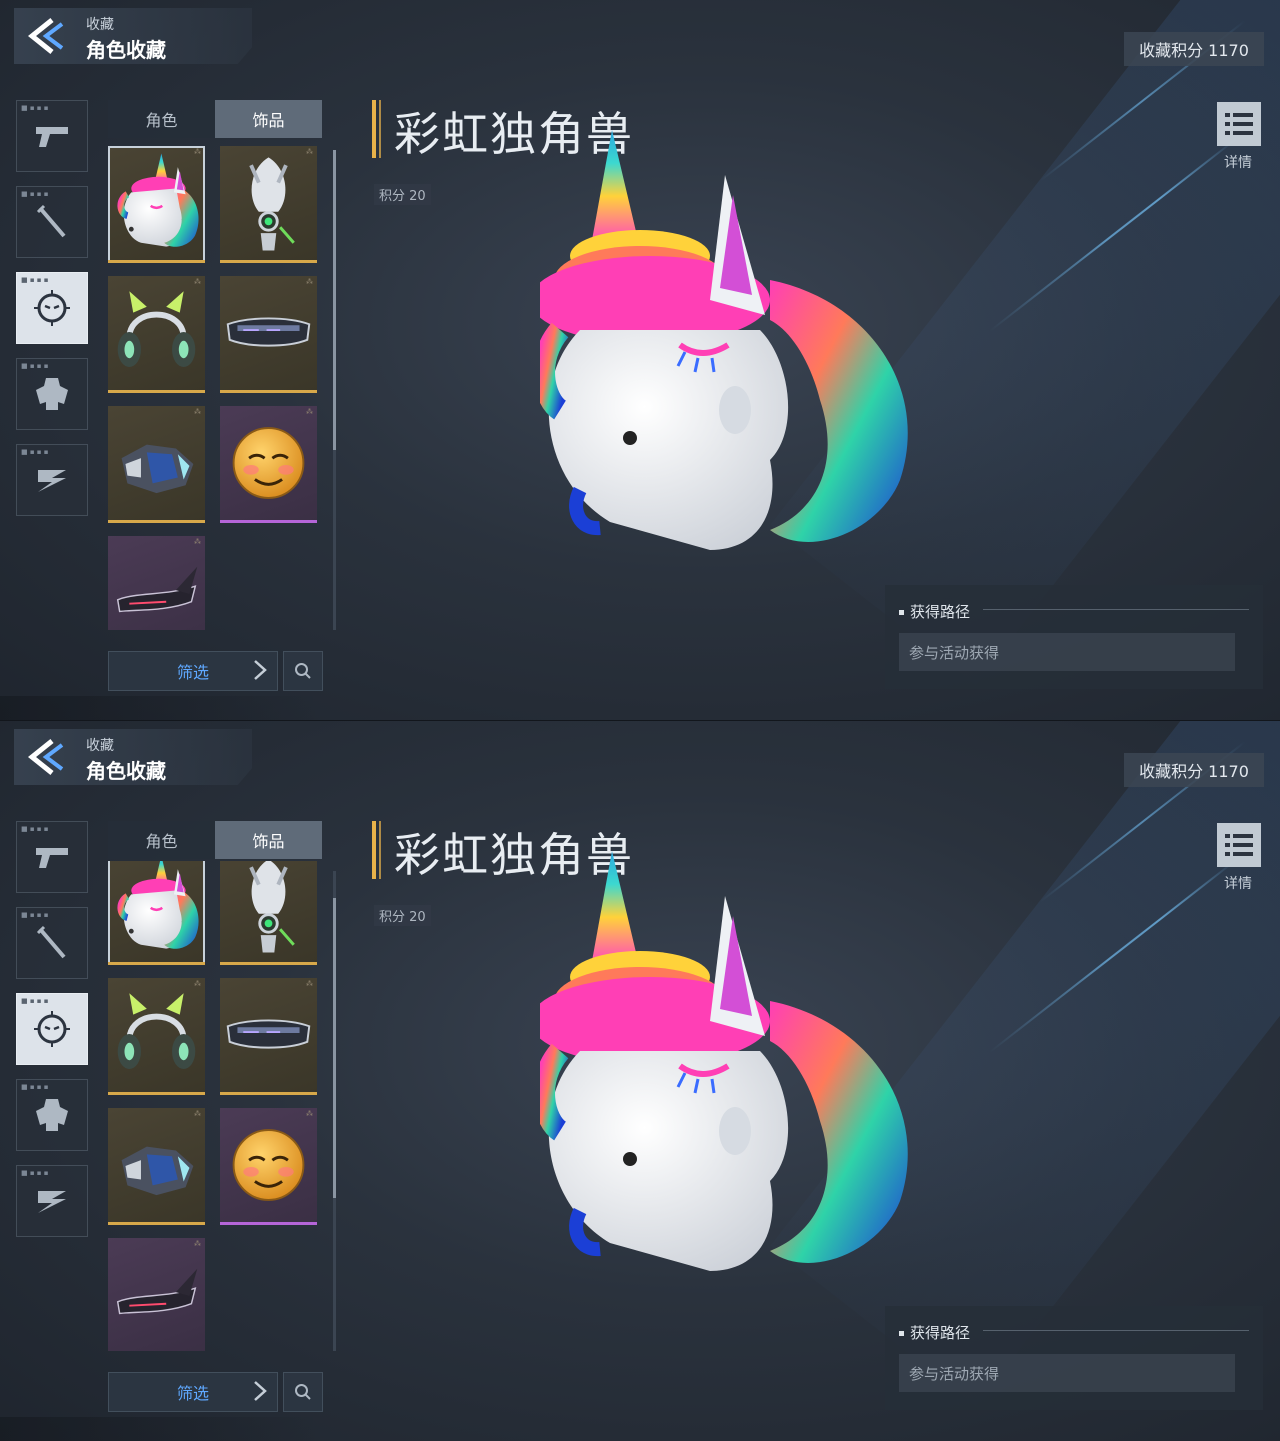 The image size is (1280, 1441). I want to click on details-label: 详情, so click(1238, 884).